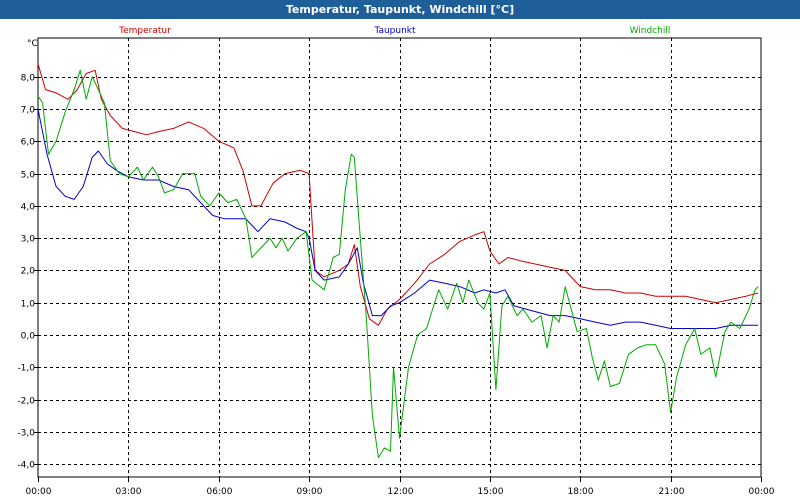 Image resolution: width=800 pixels, height=500 pixels. What do you see at coordinates (28, 240) in the screenshot?
I see `y-tick-label: 3,0` at bounding box center [28, 240].